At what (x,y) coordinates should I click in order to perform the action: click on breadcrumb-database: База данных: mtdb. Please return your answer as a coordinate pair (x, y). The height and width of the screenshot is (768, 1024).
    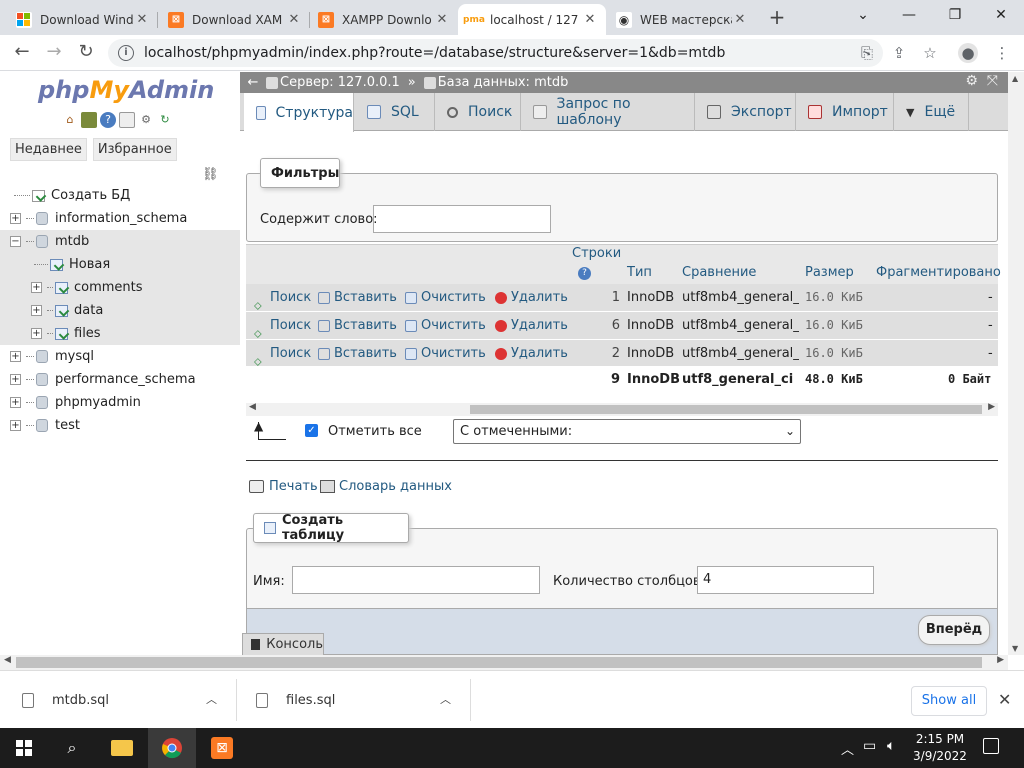
    Looking at the image, I should click on (503, 82).